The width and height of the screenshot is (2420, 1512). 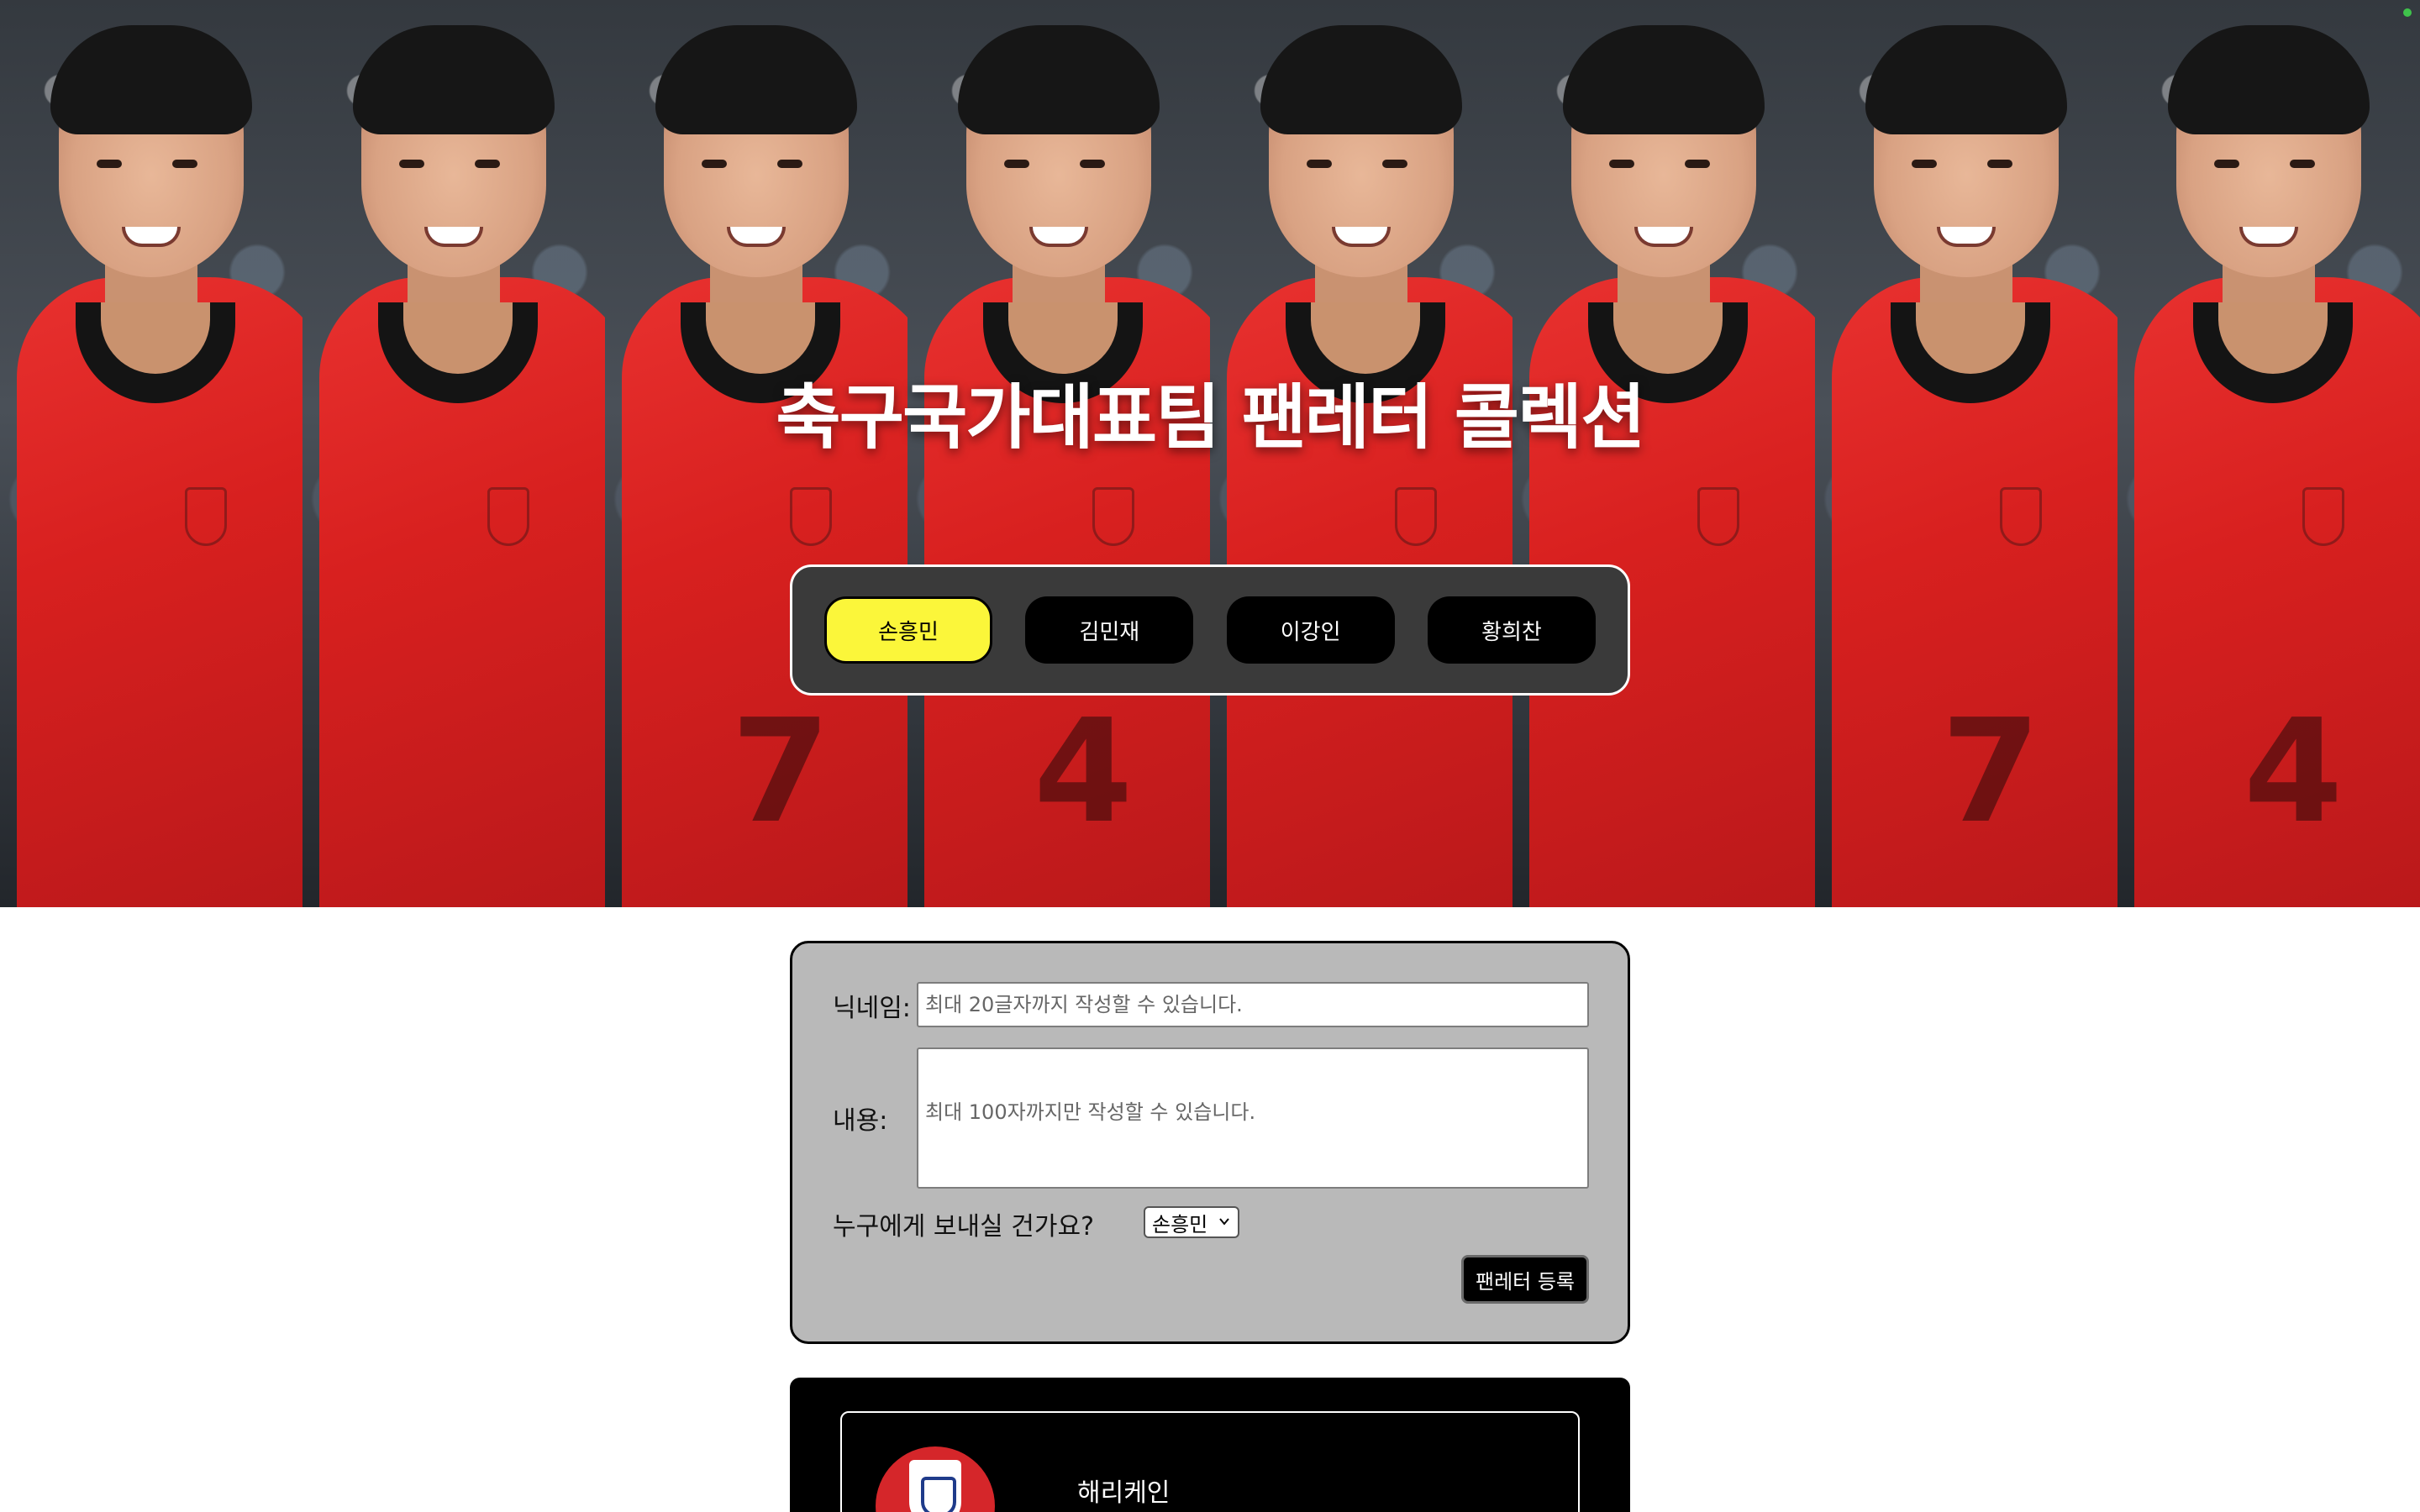 What do you see at coordinates (861, 1121) in the screenshot?
I see `content-label: 내용:` at bounding box center [861, 1121].